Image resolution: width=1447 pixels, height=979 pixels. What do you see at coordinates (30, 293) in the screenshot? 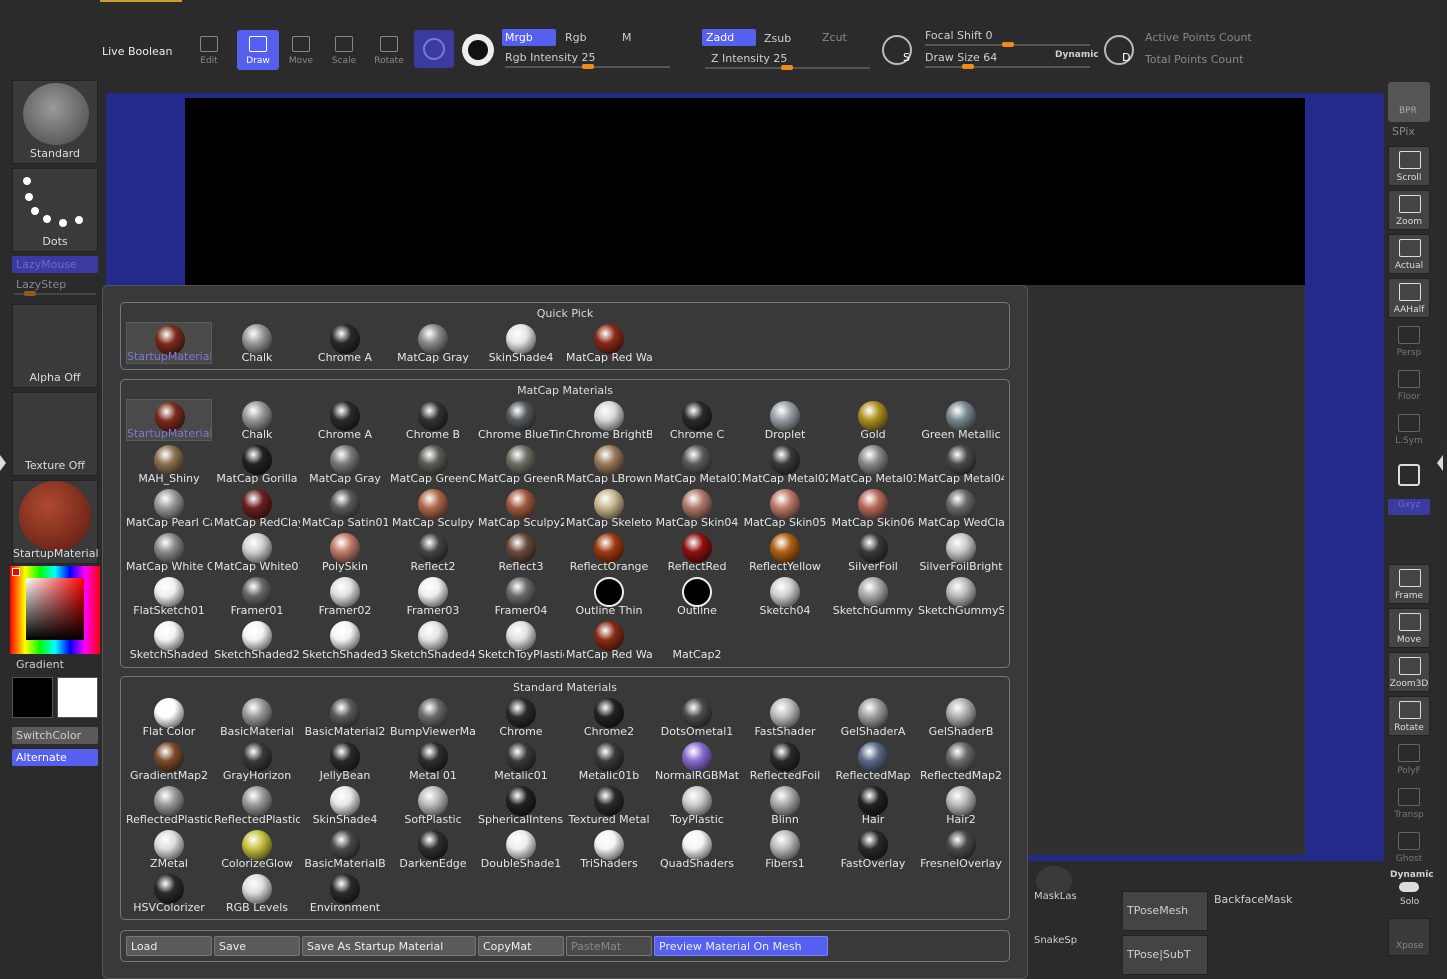
I see `lazystep-knob` at bounding box center [30, 293].